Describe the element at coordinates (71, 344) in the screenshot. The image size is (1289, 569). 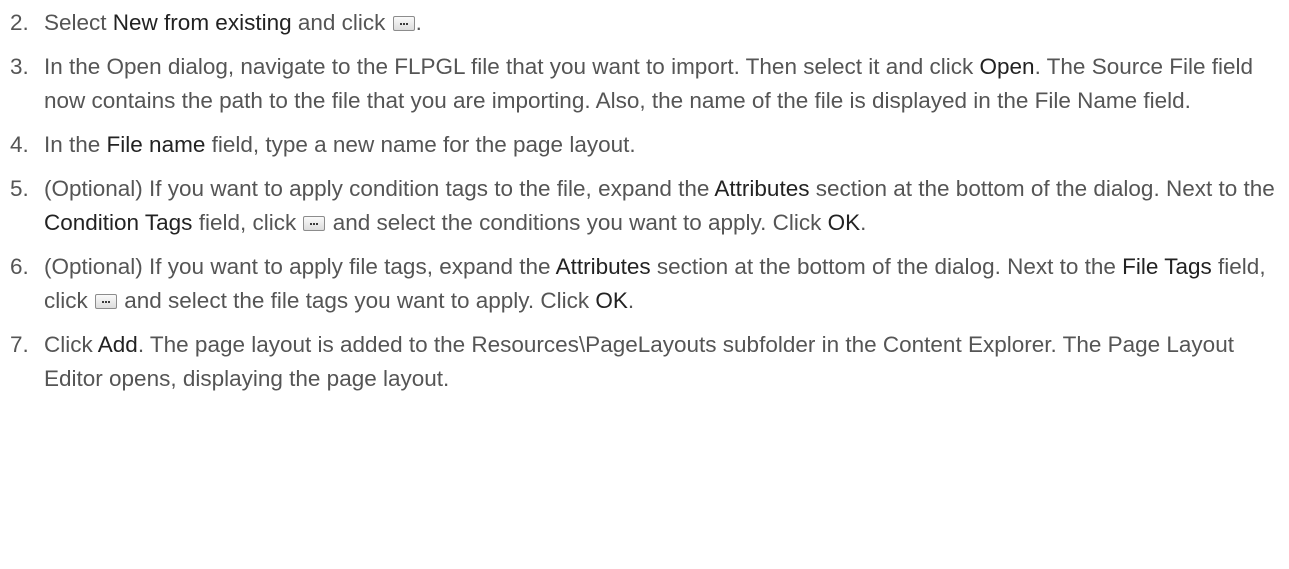
I see `step-text: Click` at that location.